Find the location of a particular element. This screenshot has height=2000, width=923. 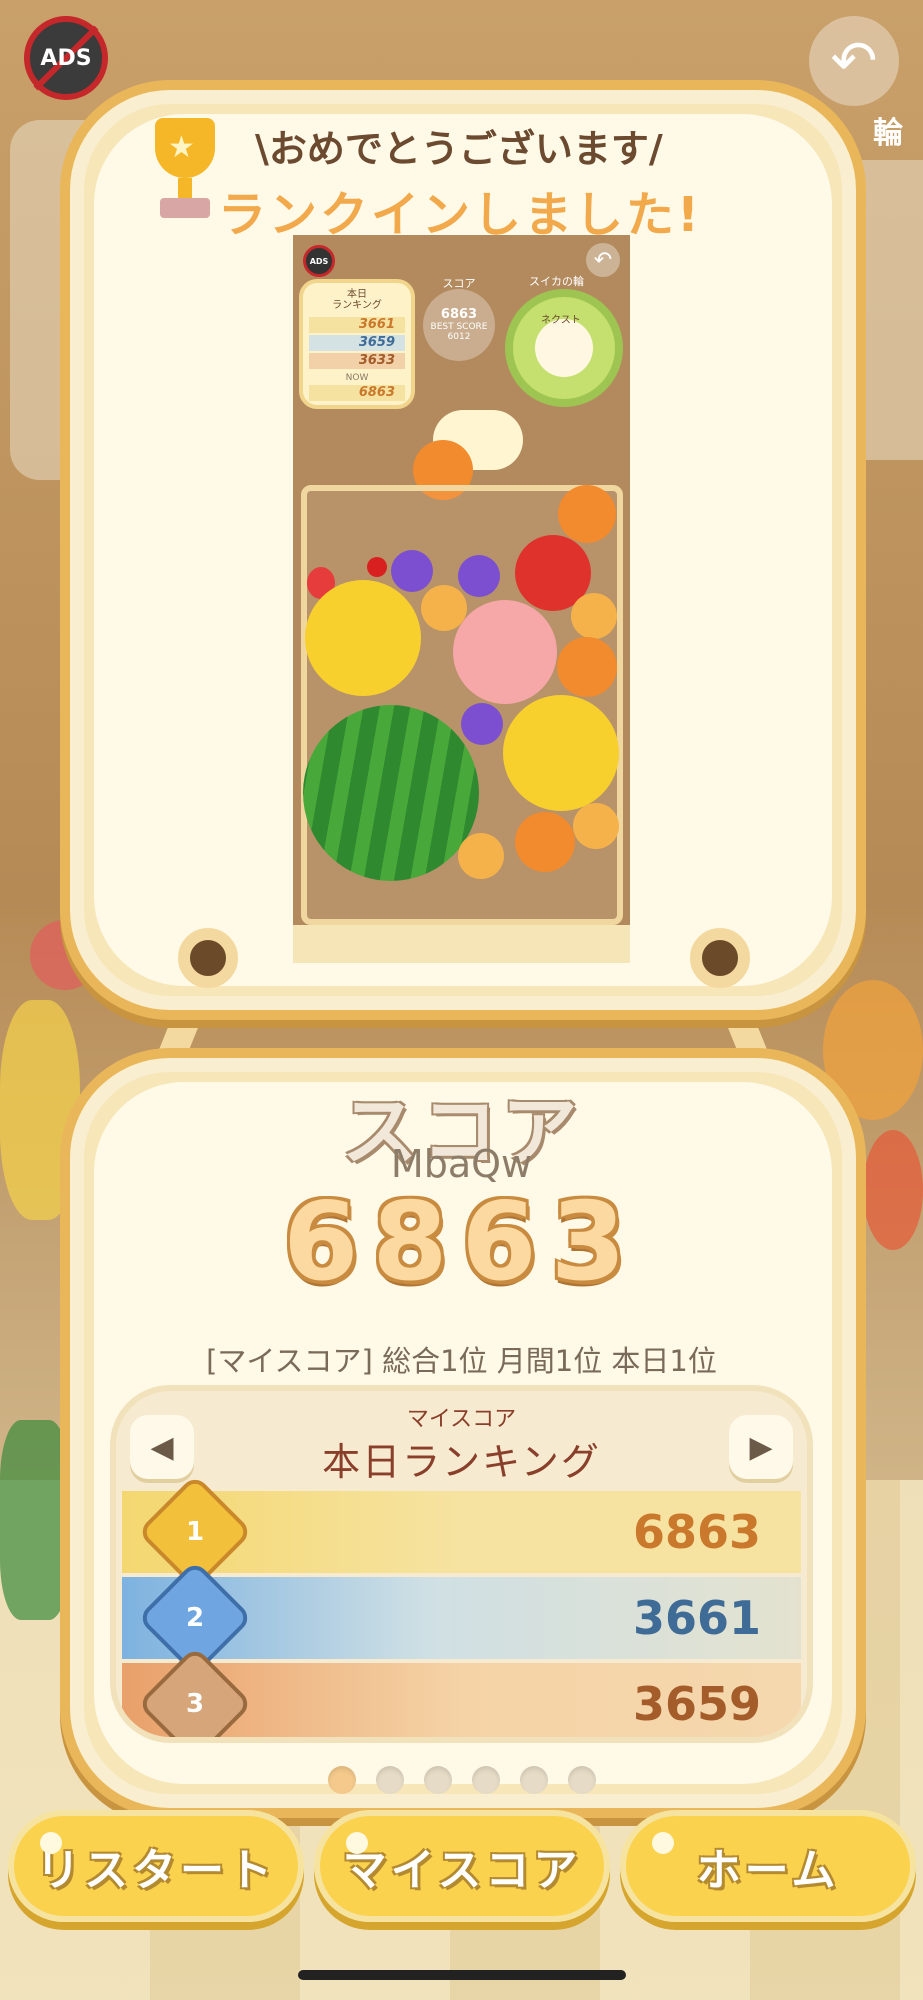

thumb-score-label: スコア is located at coordinates (459, 283).